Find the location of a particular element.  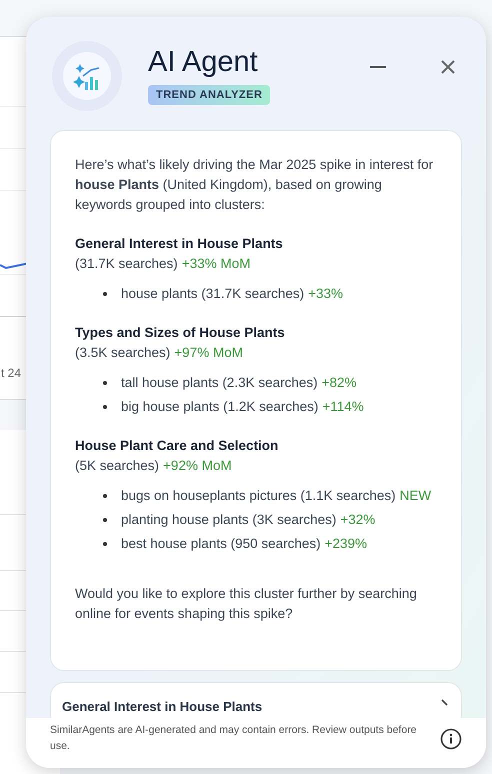

window-title: AI Agent is located at coordinates (203, 62).